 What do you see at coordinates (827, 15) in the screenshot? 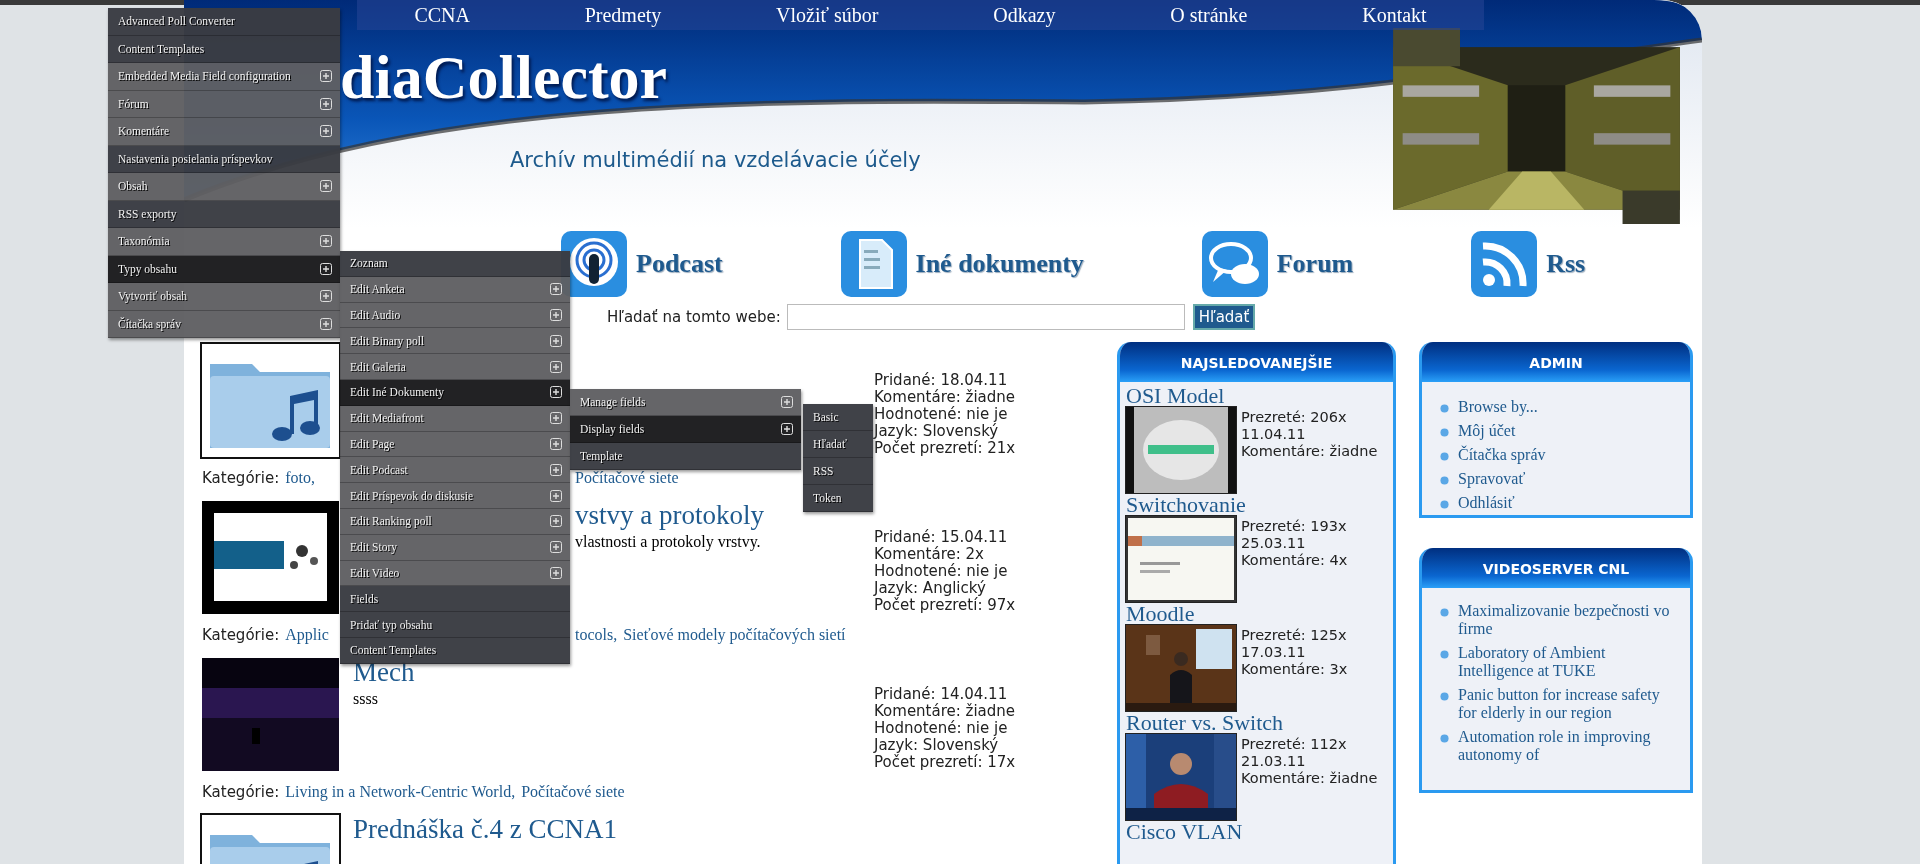
I see `nav-link: Vložiť súbor` at bounding box center [827, 15].